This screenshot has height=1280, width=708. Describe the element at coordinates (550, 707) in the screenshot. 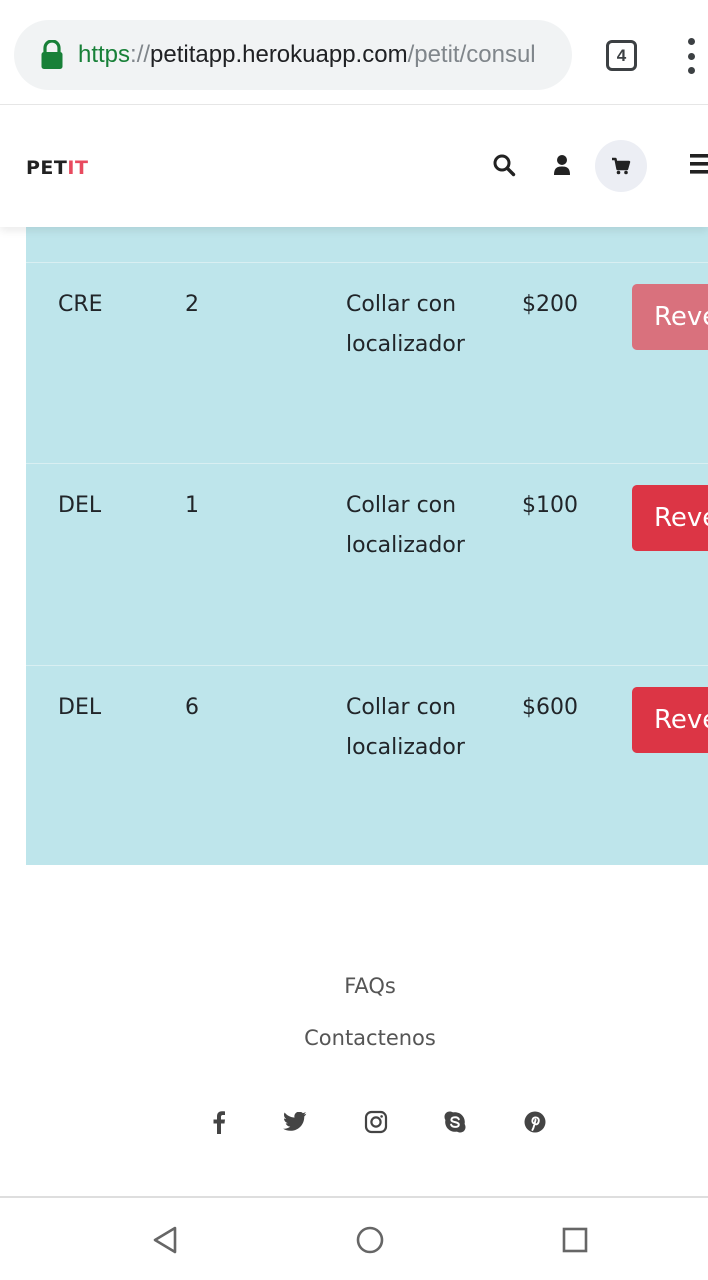

I see `cell-price: $600` at that location.